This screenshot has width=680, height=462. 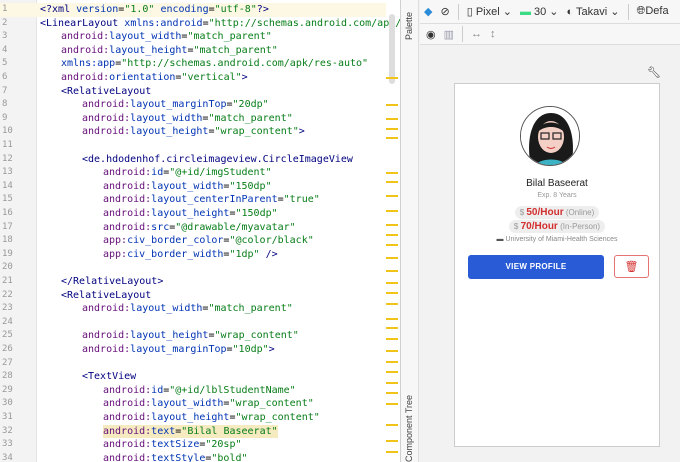 What do you see at coordinates (193, 187) in the screenshot?
I see `code-line: 14 android:layout_width="150dp"` at bounding box center [193, 187].